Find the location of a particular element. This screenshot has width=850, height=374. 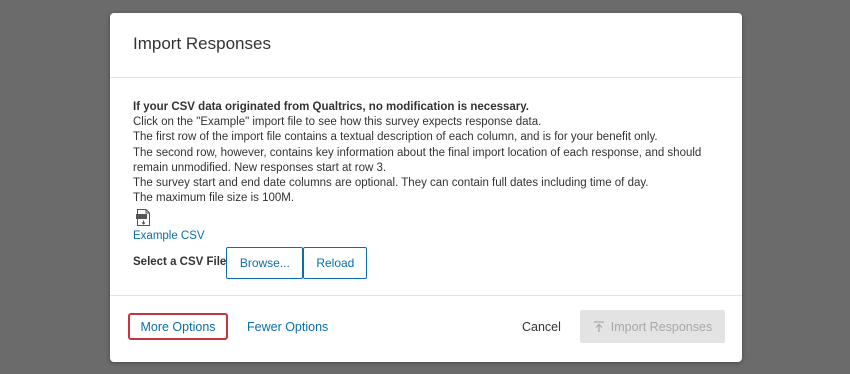

select-file-label: Select a CSV File is located at coordinates (180, 262).